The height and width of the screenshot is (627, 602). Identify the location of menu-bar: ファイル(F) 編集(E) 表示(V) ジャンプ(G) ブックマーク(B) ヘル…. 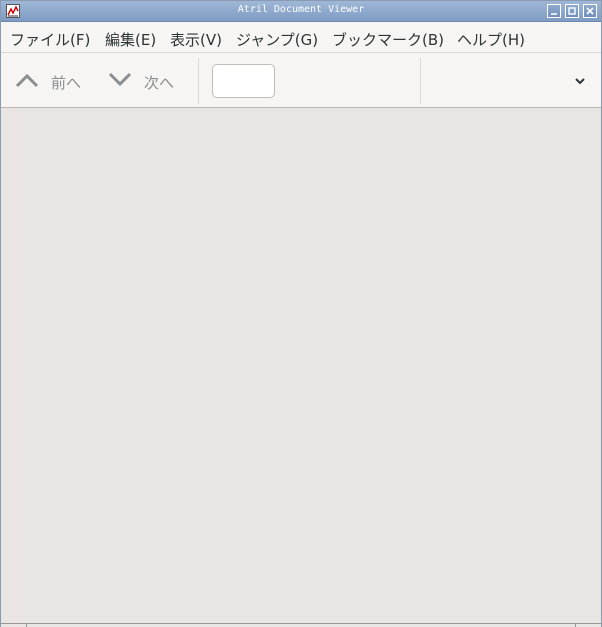
(301, 37).